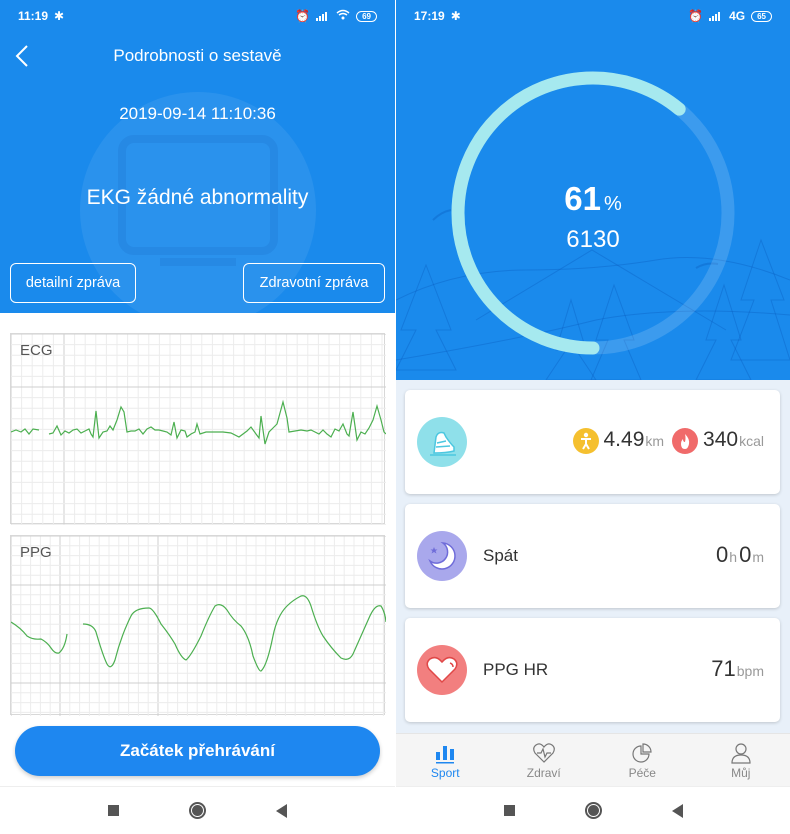 This screenshot has width=790, height=834. Describe the element at coordinates (442, 556) in the screenshot. I see `moon-icon` at that location.